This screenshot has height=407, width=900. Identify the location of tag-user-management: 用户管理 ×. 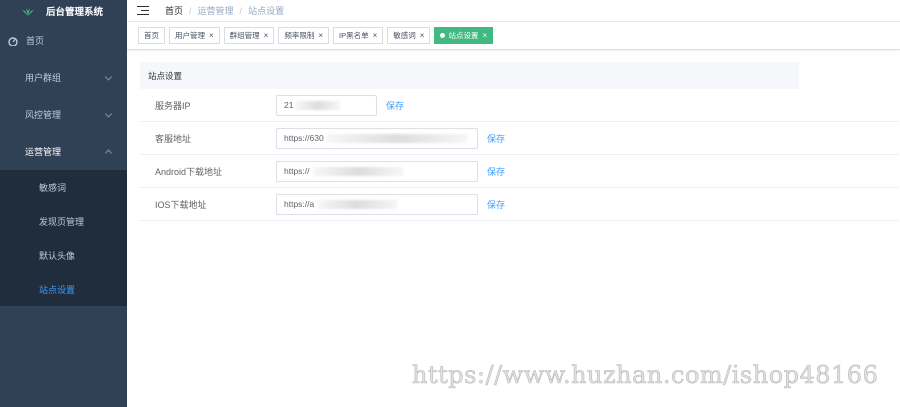
(194, 35).